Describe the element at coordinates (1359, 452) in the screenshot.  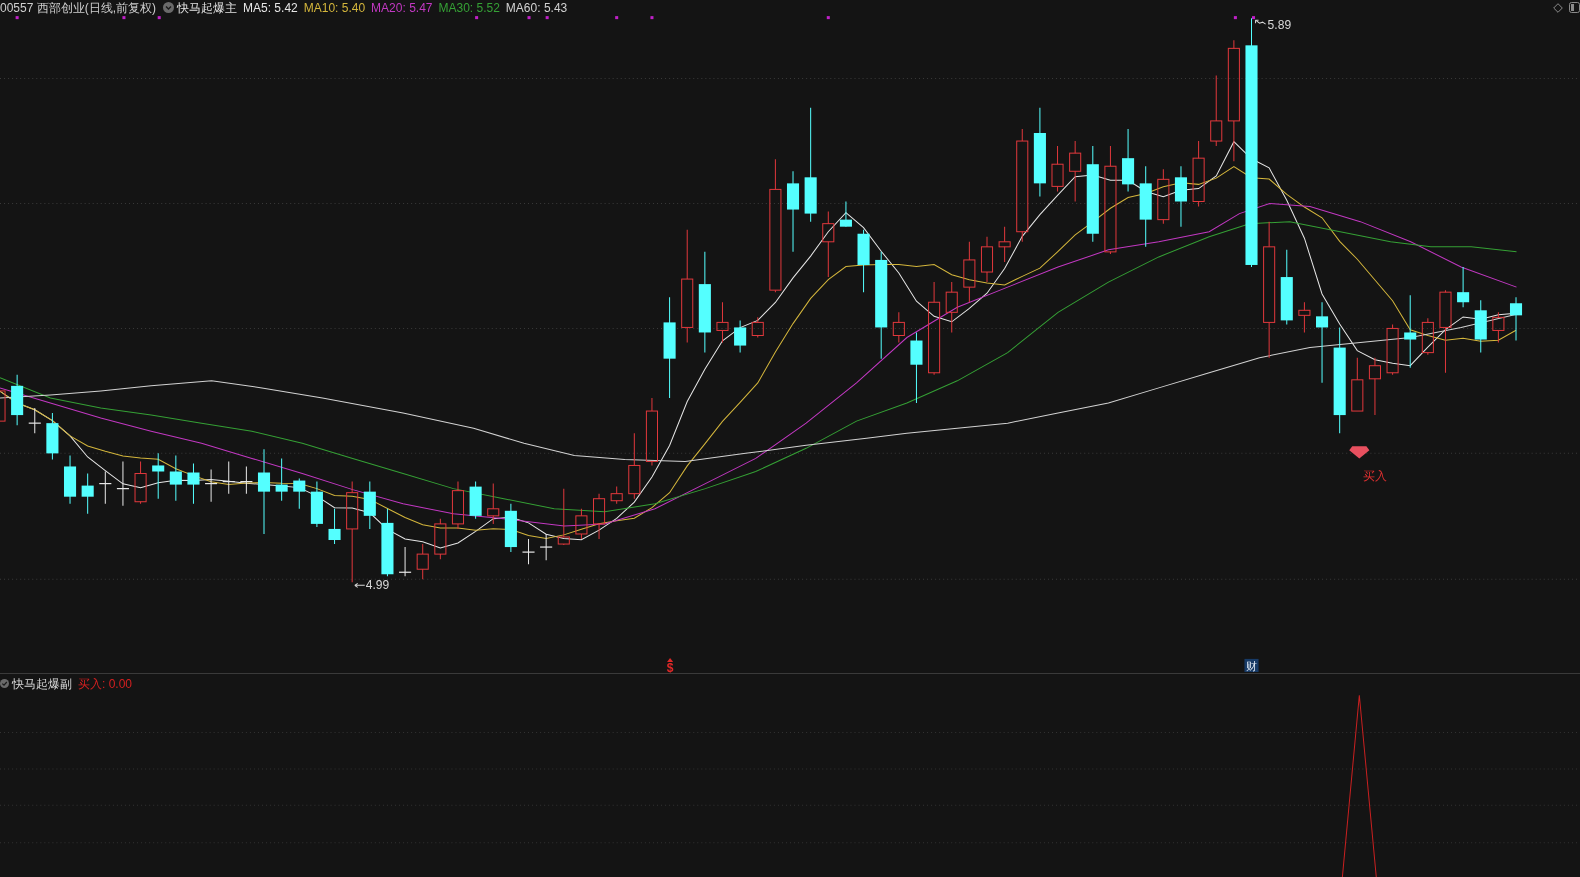
I see `gem-icon` at that location.